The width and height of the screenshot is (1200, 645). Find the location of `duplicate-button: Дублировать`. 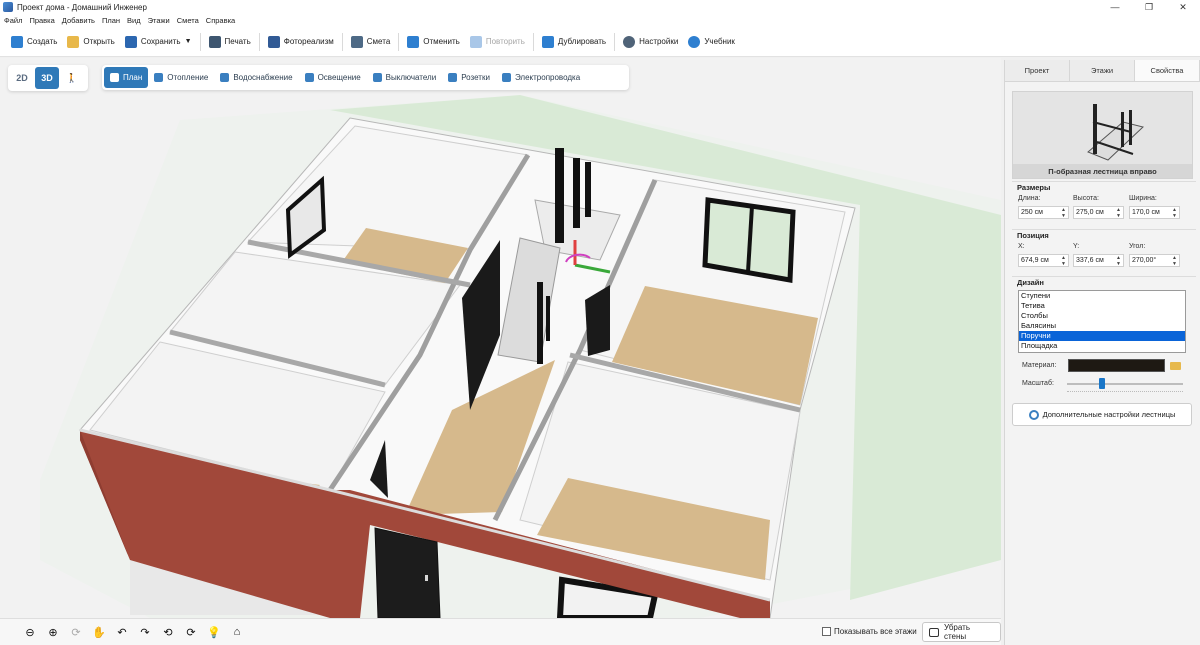

duplicate-button: Дублировать is located at coordinates (574, 42).